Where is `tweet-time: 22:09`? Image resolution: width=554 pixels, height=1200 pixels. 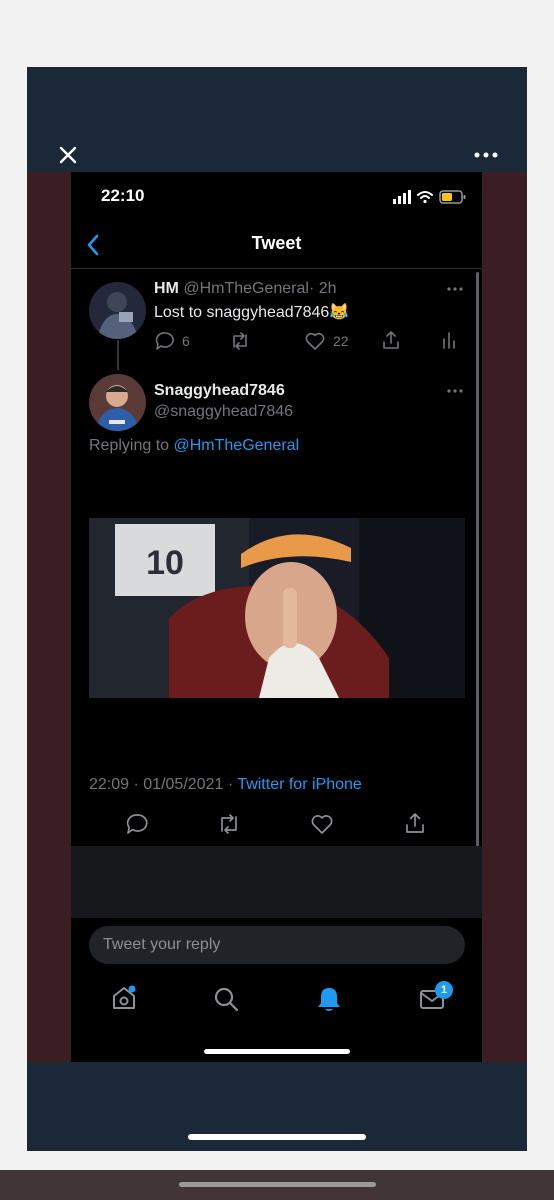 tweet-time: 22:09 is located at coordinates (109, 784).